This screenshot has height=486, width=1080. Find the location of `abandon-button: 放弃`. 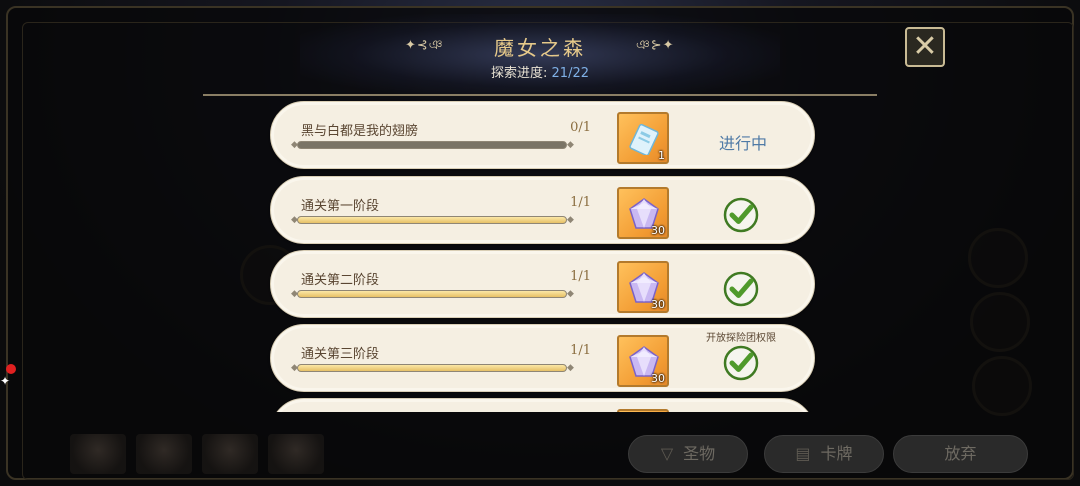

abandon-button: 放弃 is located at coordinates (960, 454).